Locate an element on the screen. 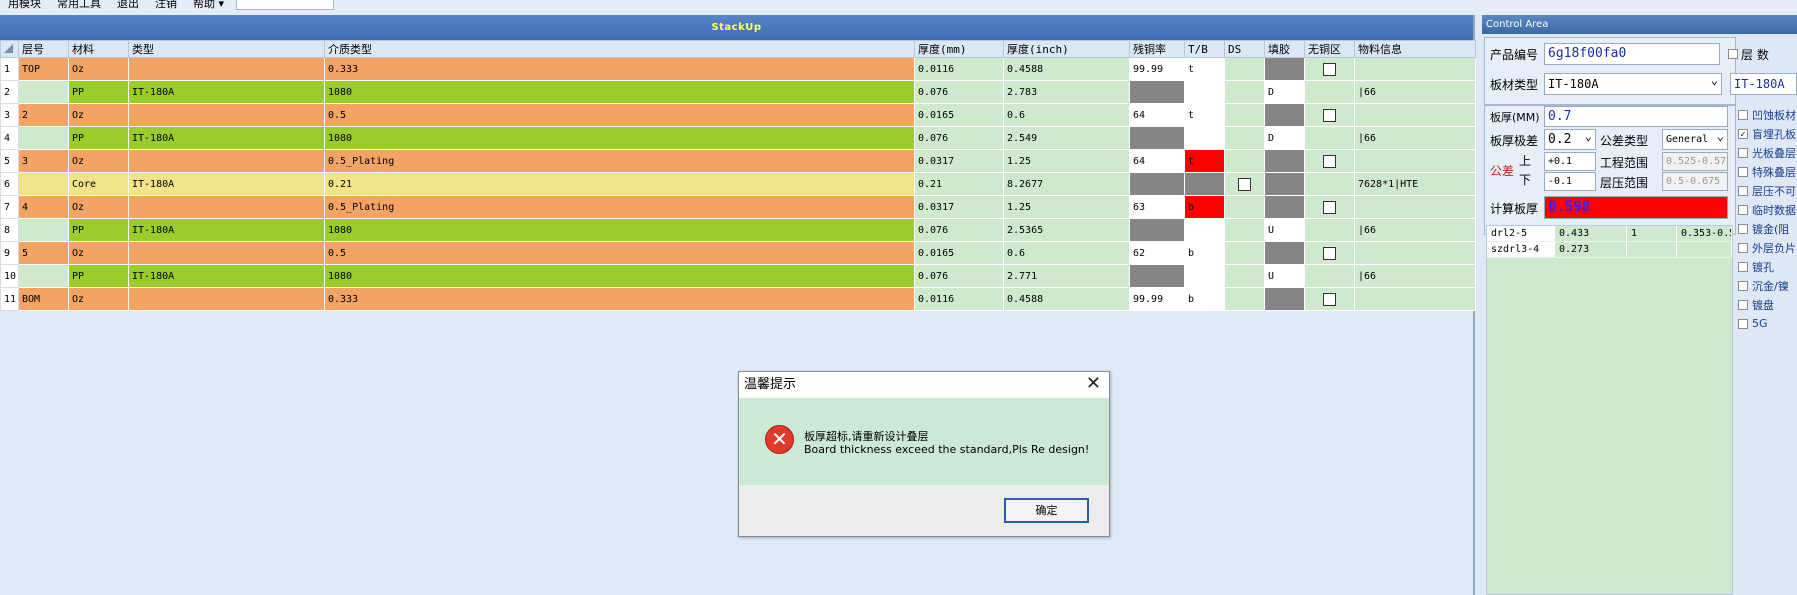 Image resolution: width=1797 pixels, height=595 pixels. option-item: 层压不可 is located at coordinates (1767, 190).